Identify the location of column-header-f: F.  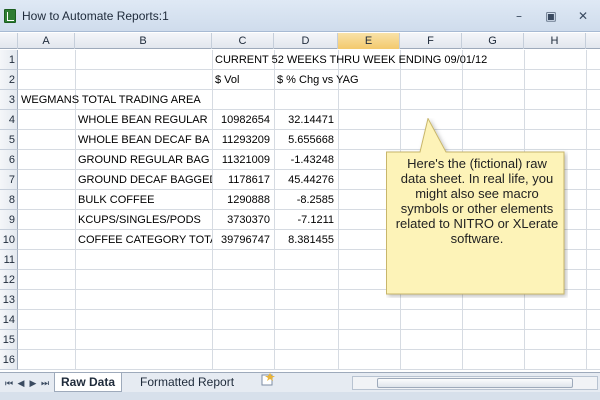
(431, 41).